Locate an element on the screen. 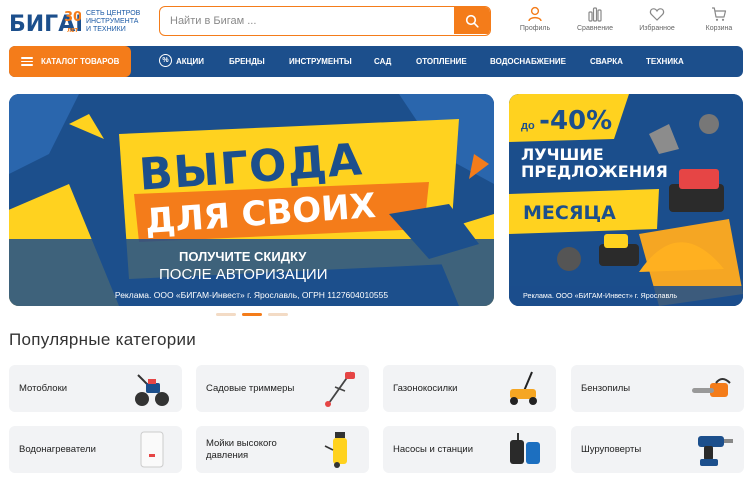  brand-logo: БИГАМ 30 ЛЕТ is located at coordinates (53, 22).